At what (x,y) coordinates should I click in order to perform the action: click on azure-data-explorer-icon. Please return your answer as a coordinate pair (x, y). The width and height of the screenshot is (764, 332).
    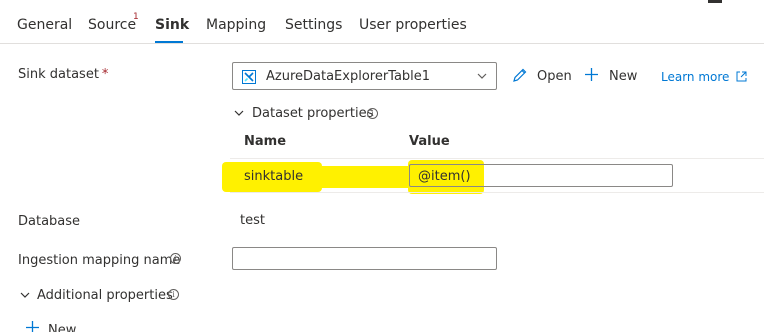
    Looking at the image, I should click on (249, 79).